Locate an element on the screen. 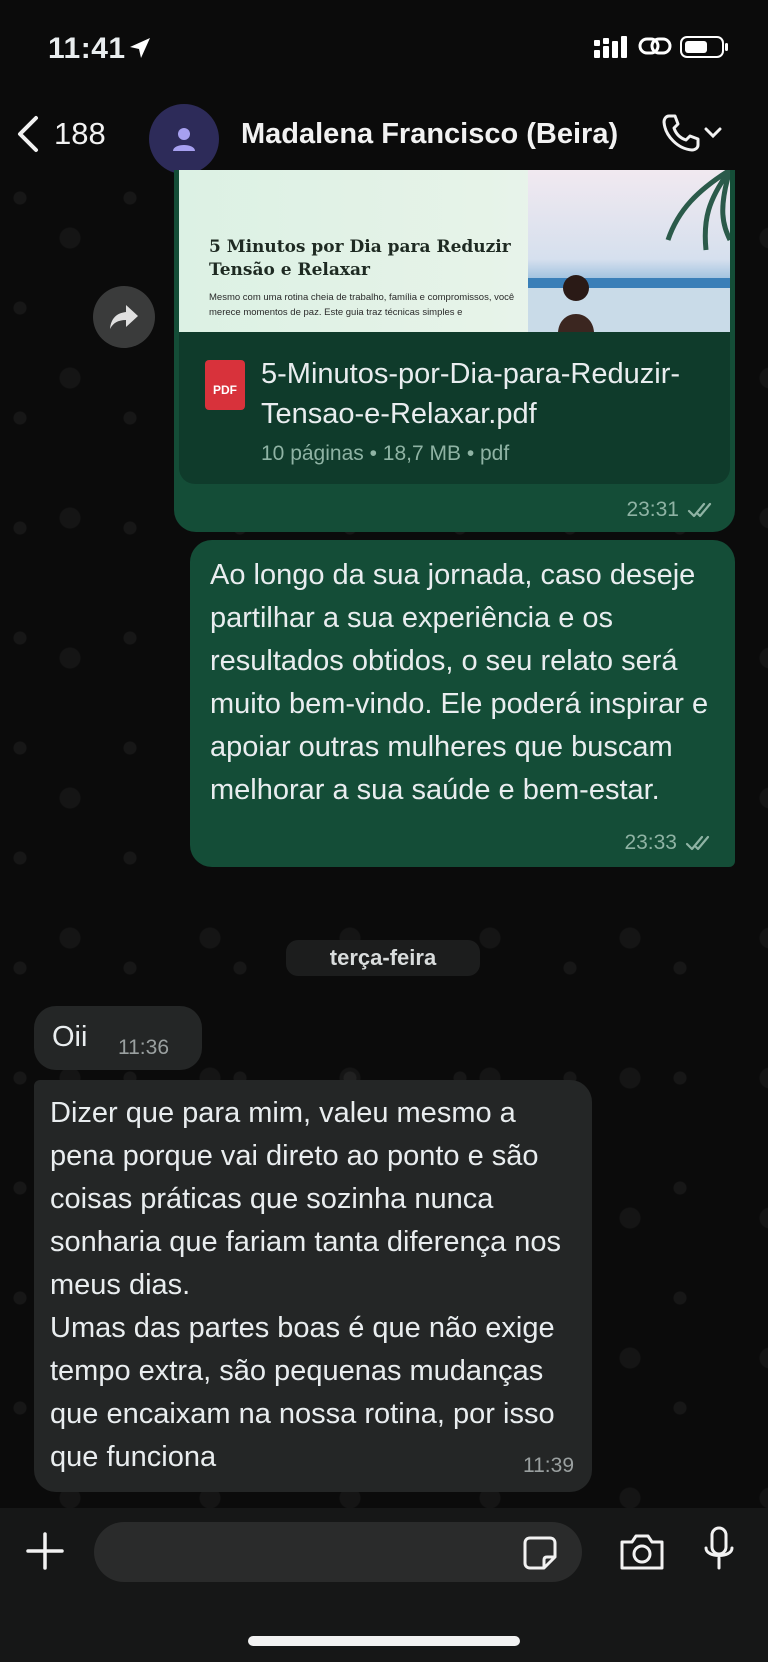 This screenshot has height=1662, width=768. phone-icon is located at coordinates (681, 133).